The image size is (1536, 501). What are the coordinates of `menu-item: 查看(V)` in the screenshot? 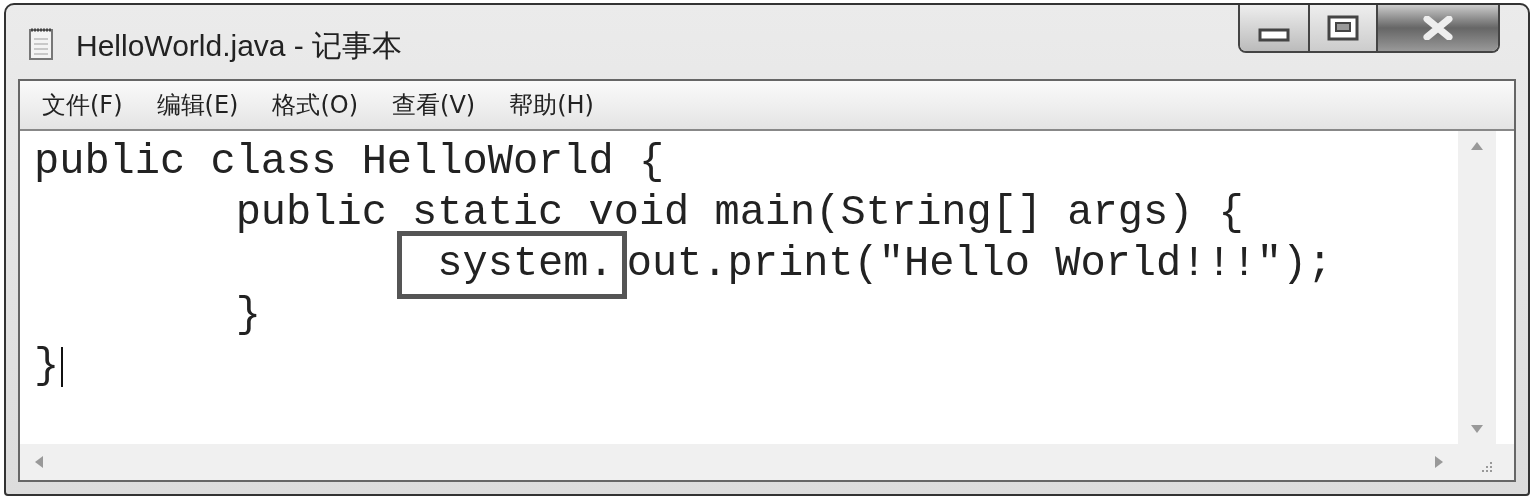 It's located at (434, 105).